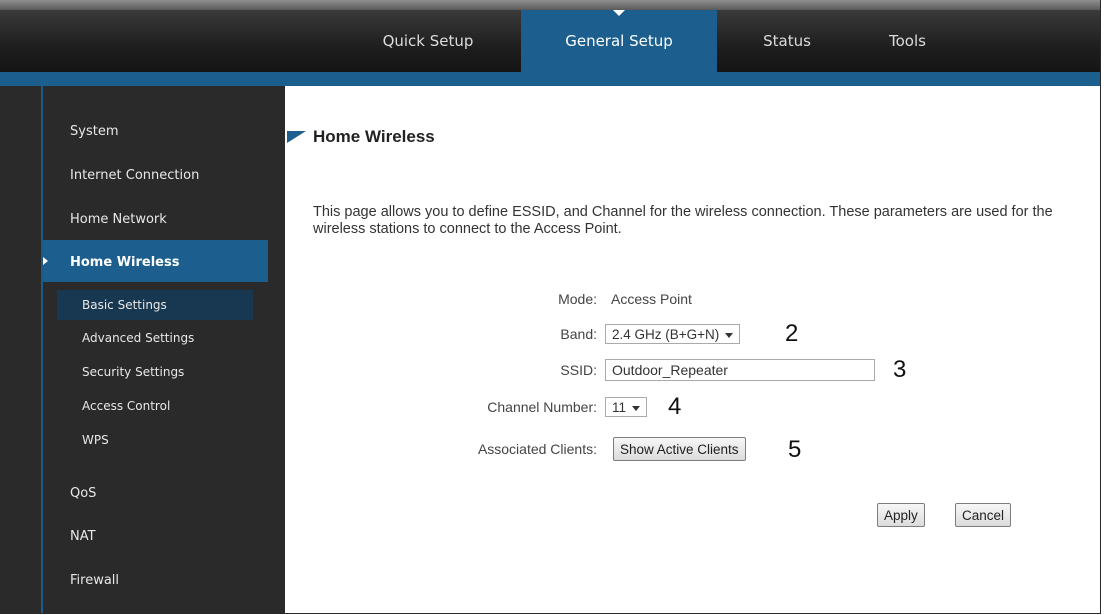 The image size is (1110, 615). What do you see at coordinates (94, 131) in the screenshot?
I see `sidebar-item-system: System` at bounding box center [94, 131].